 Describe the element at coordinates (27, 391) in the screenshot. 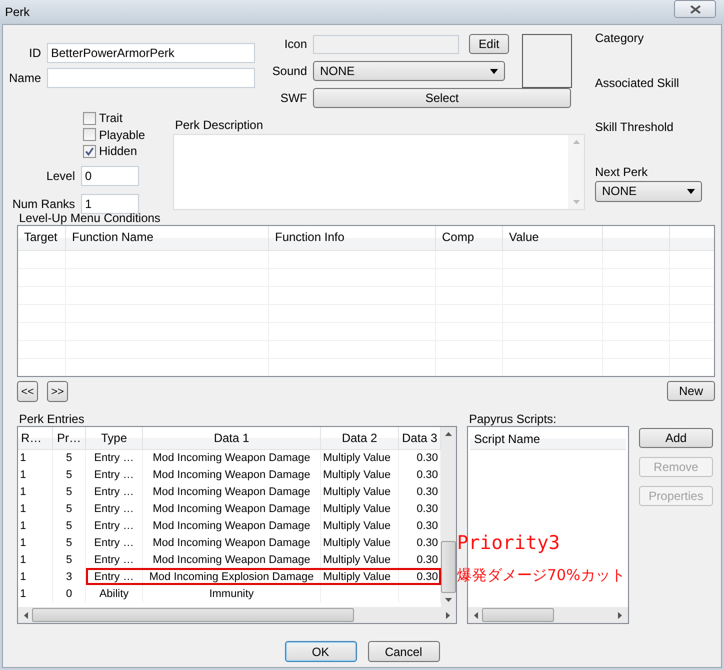

I see `previous-button: <<` at that location.